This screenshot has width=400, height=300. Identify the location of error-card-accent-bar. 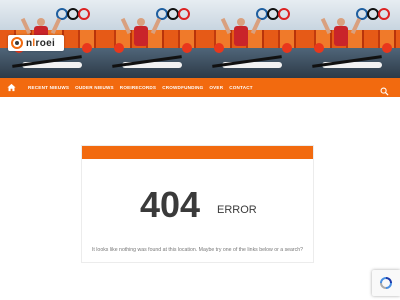
(197, 152).